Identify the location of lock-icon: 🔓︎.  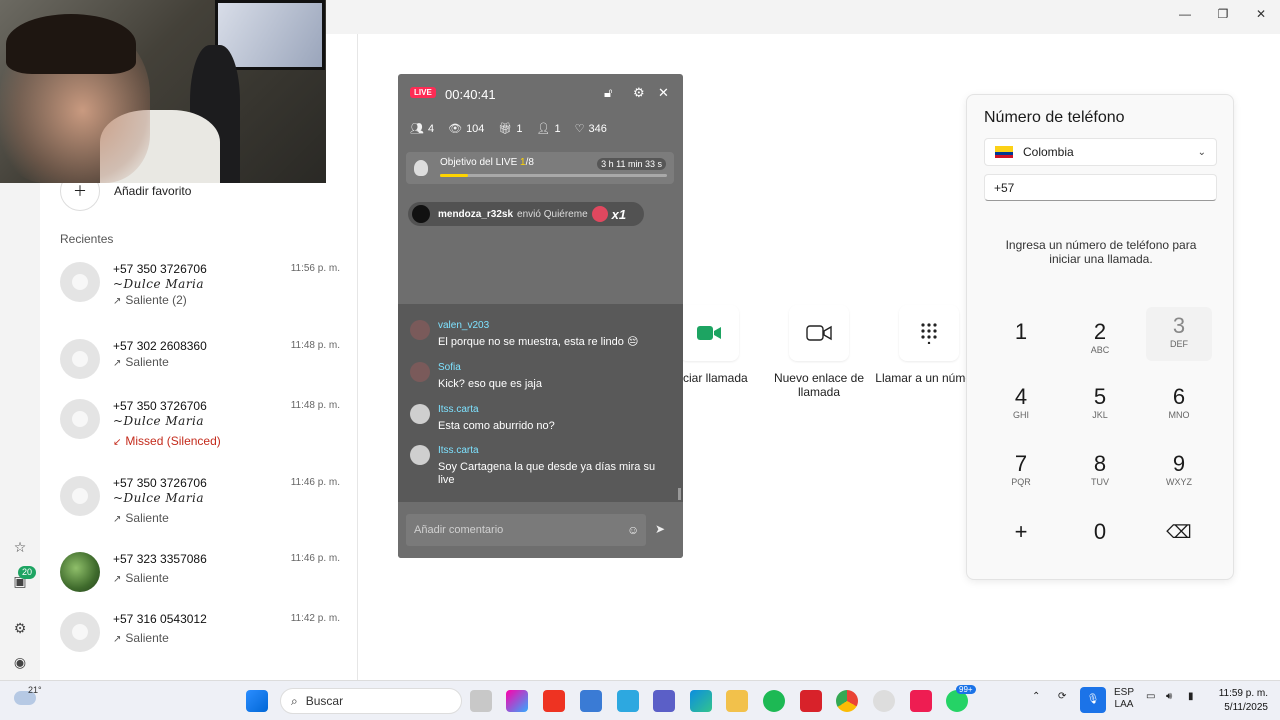
(608, 93).